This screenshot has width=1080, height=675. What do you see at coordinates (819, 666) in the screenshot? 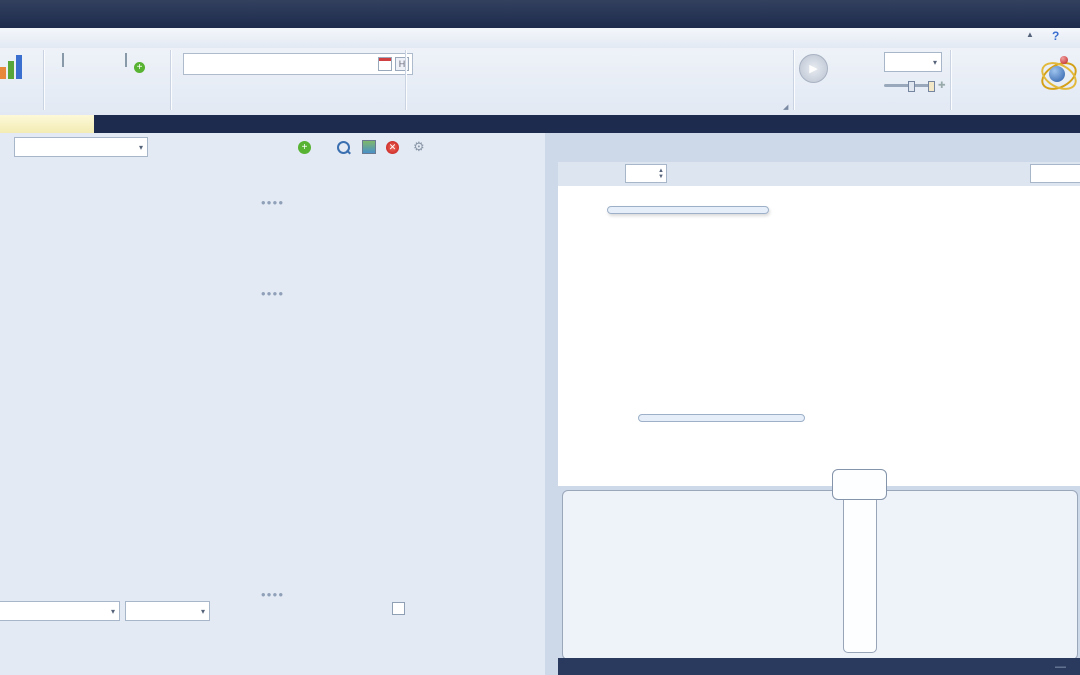
I see `chart-status-bar: —` at bounding box center [819, 666].